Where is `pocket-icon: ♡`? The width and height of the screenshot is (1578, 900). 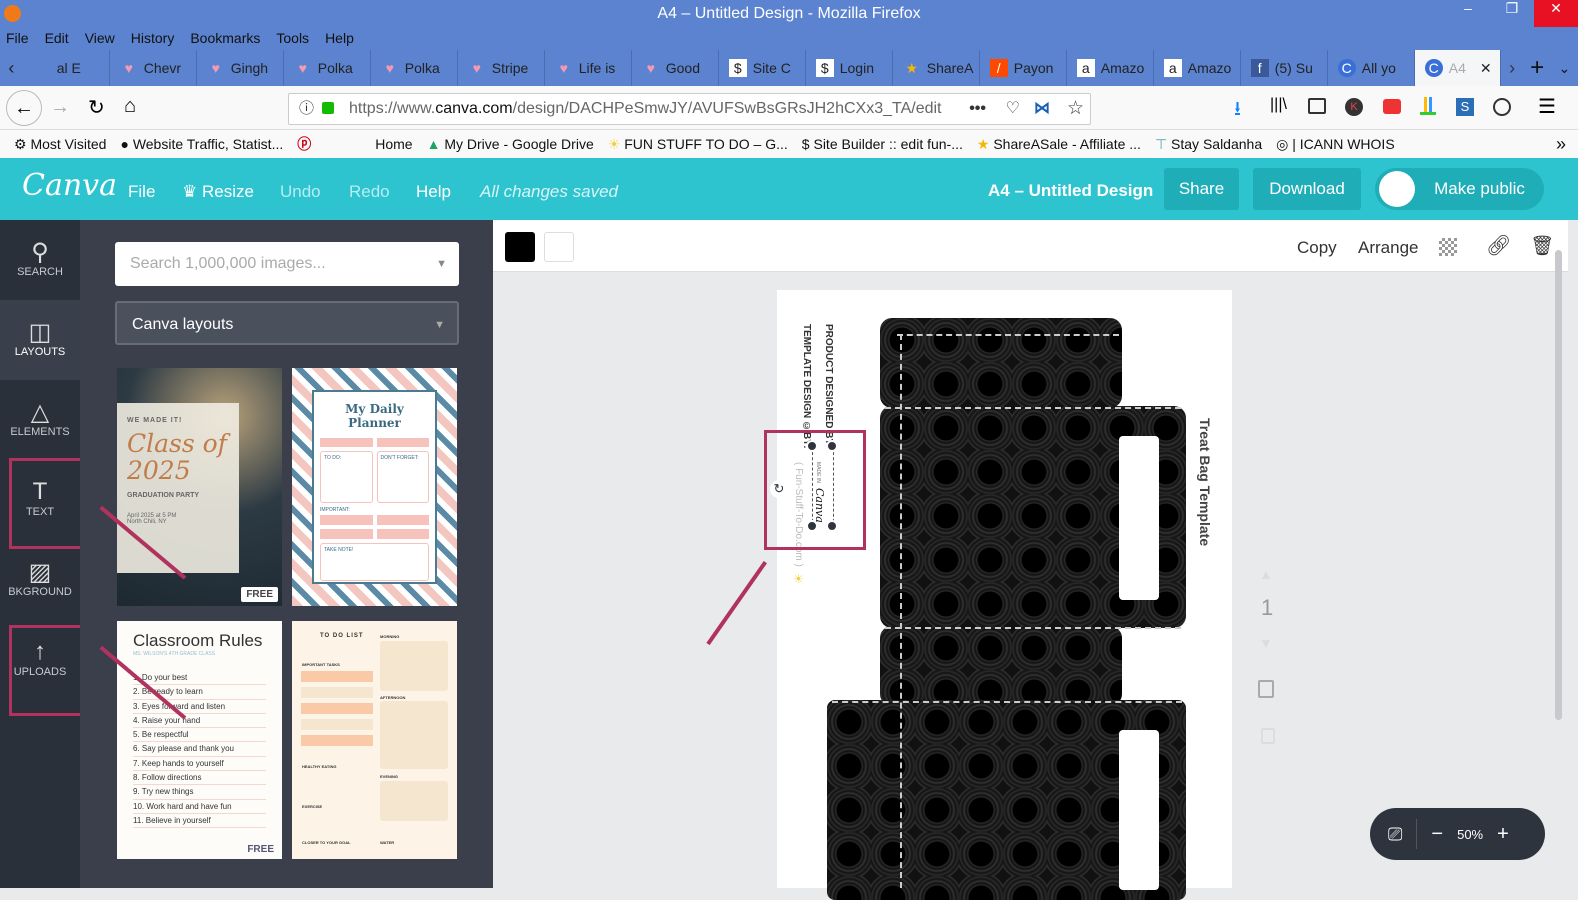 pocket-icon: ♡ is located at coordinates (1013, 109).